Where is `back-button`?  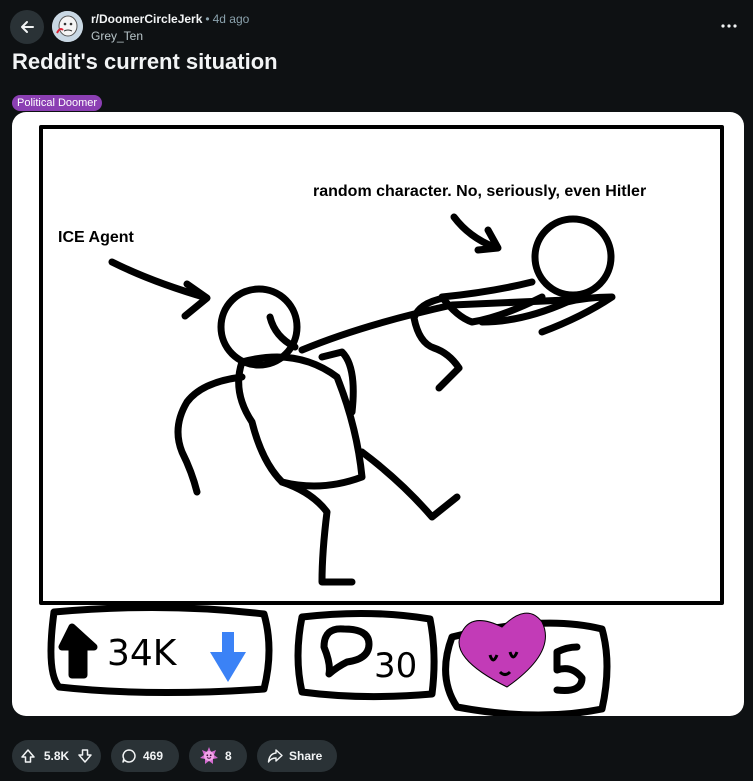
back-button is located at coordinates (27, 27).